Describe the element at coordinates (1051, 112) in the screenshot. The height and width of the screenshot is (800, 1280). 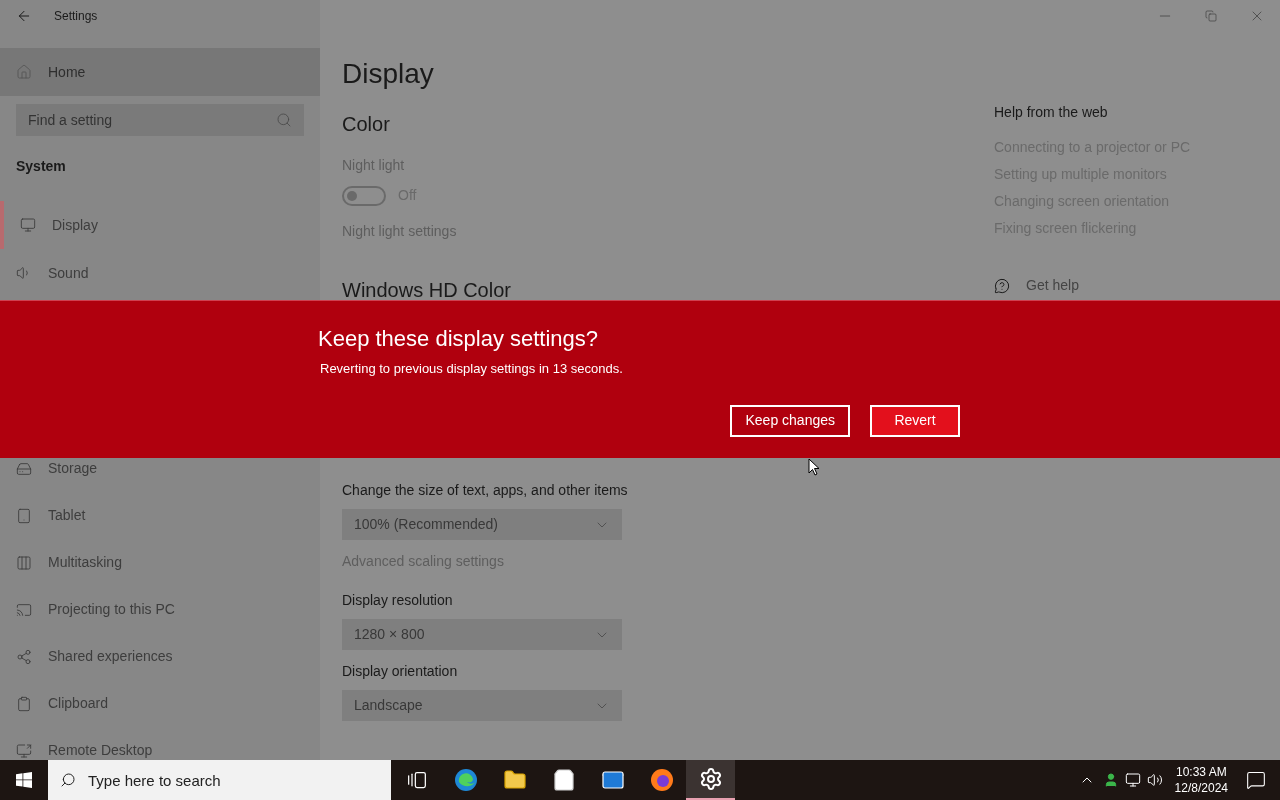
I see `help-heading: Help from the web` at that location.